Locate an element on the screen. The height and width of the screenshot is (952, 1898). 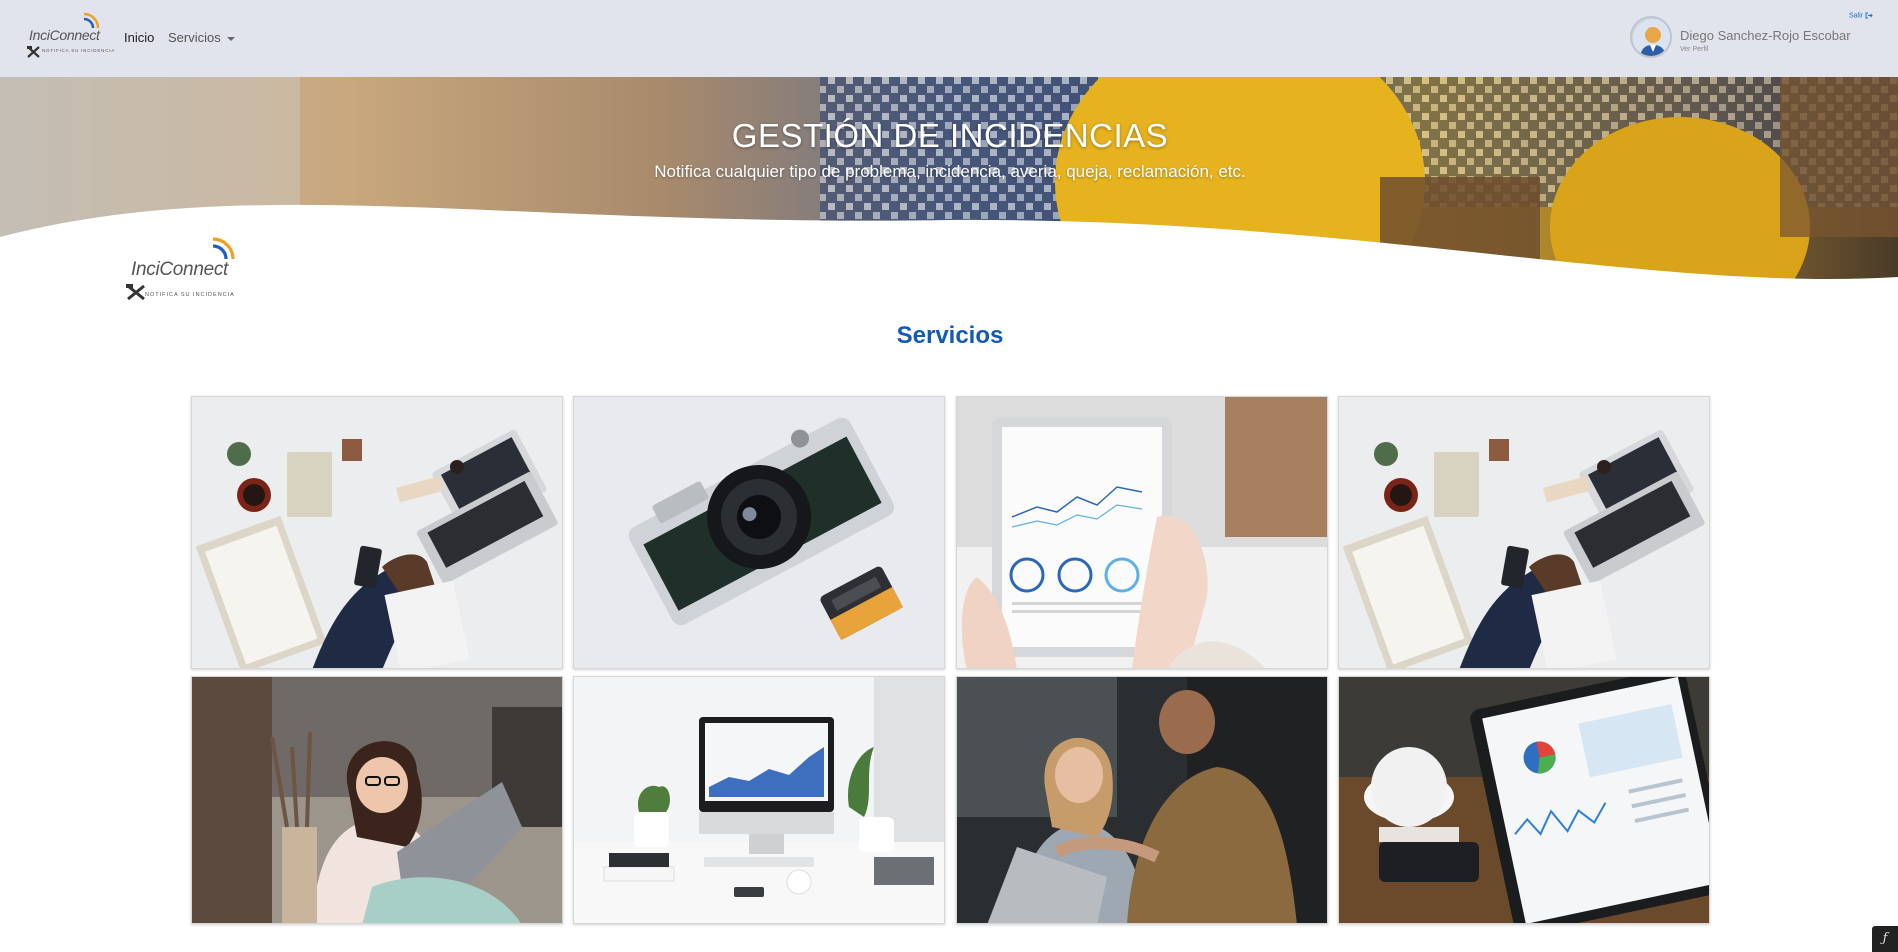
logout-link: Salir is located at coordinates (1861, 15).